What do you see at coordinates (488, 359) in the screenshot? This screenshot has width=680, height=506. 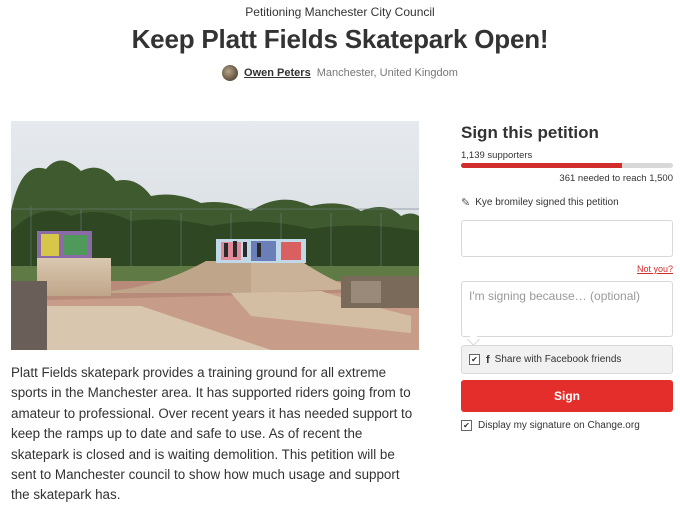 I see `facebook-icon: f` at bounding box center [488, 359].